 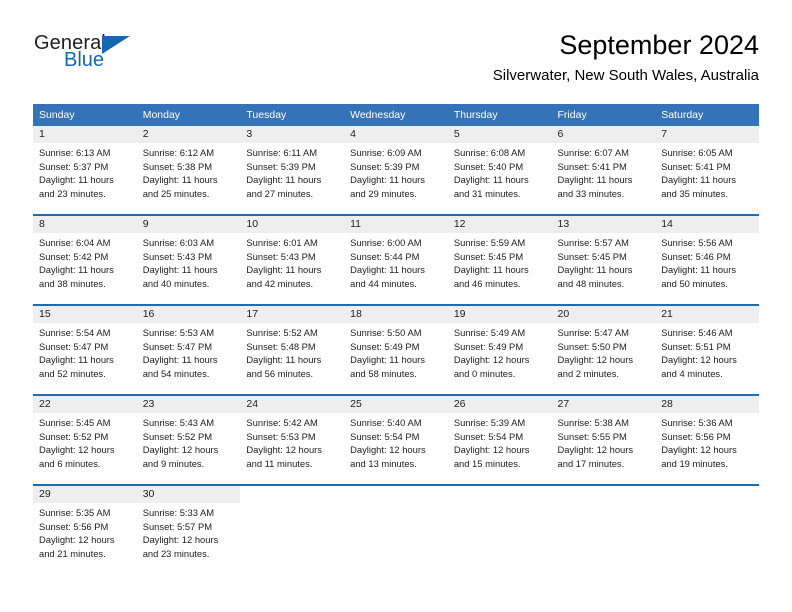 What do you see at coordinates (177, 436) in the screenshot?
I see `day-sunset-text: Sunset: 5:52 PM` at bounding box center [177, 436].